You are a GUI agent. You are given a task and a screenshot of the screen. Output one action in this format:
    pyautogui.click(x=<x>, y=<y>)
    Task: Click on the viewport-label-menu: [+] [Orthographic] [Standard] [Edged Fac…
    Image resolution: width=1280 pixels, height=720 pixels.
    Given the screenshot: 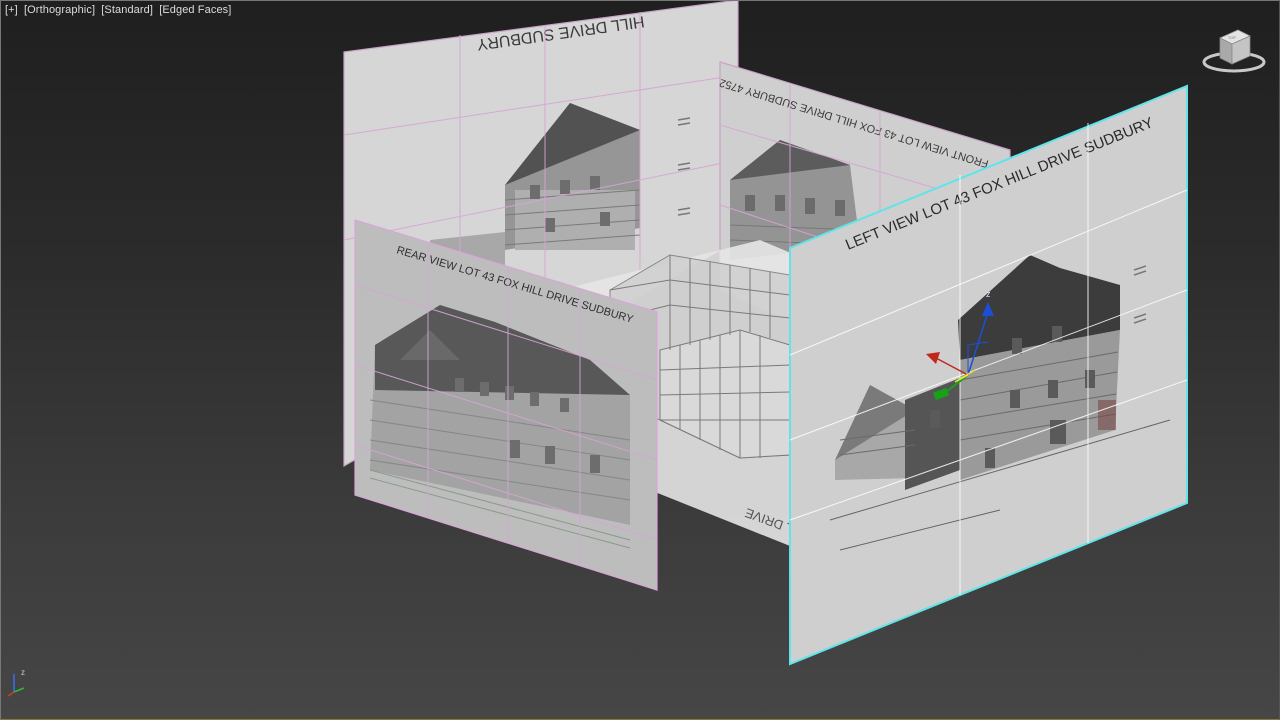 What is the action you would take?
    pyautogui.click(x=119, y=10)
    